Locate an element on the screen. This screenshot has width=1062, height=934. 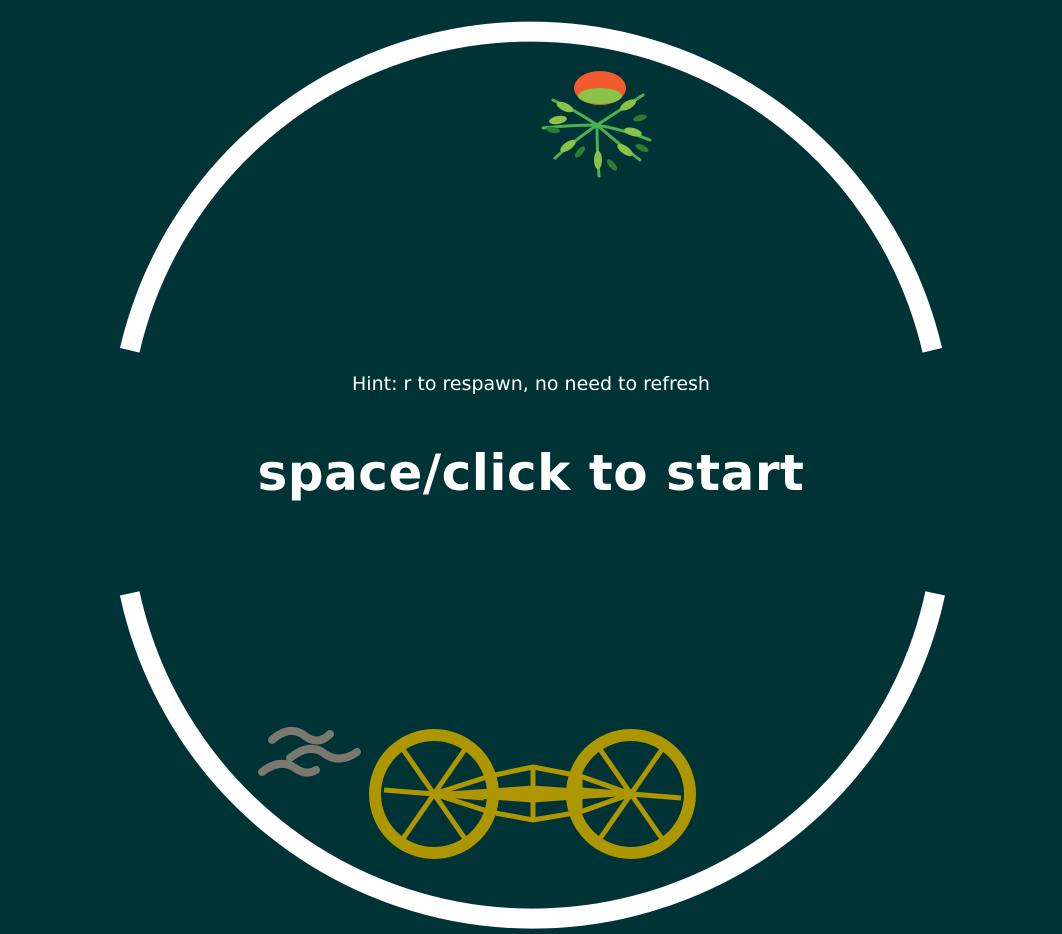
flower-icon is located at coordinates (596, 124).